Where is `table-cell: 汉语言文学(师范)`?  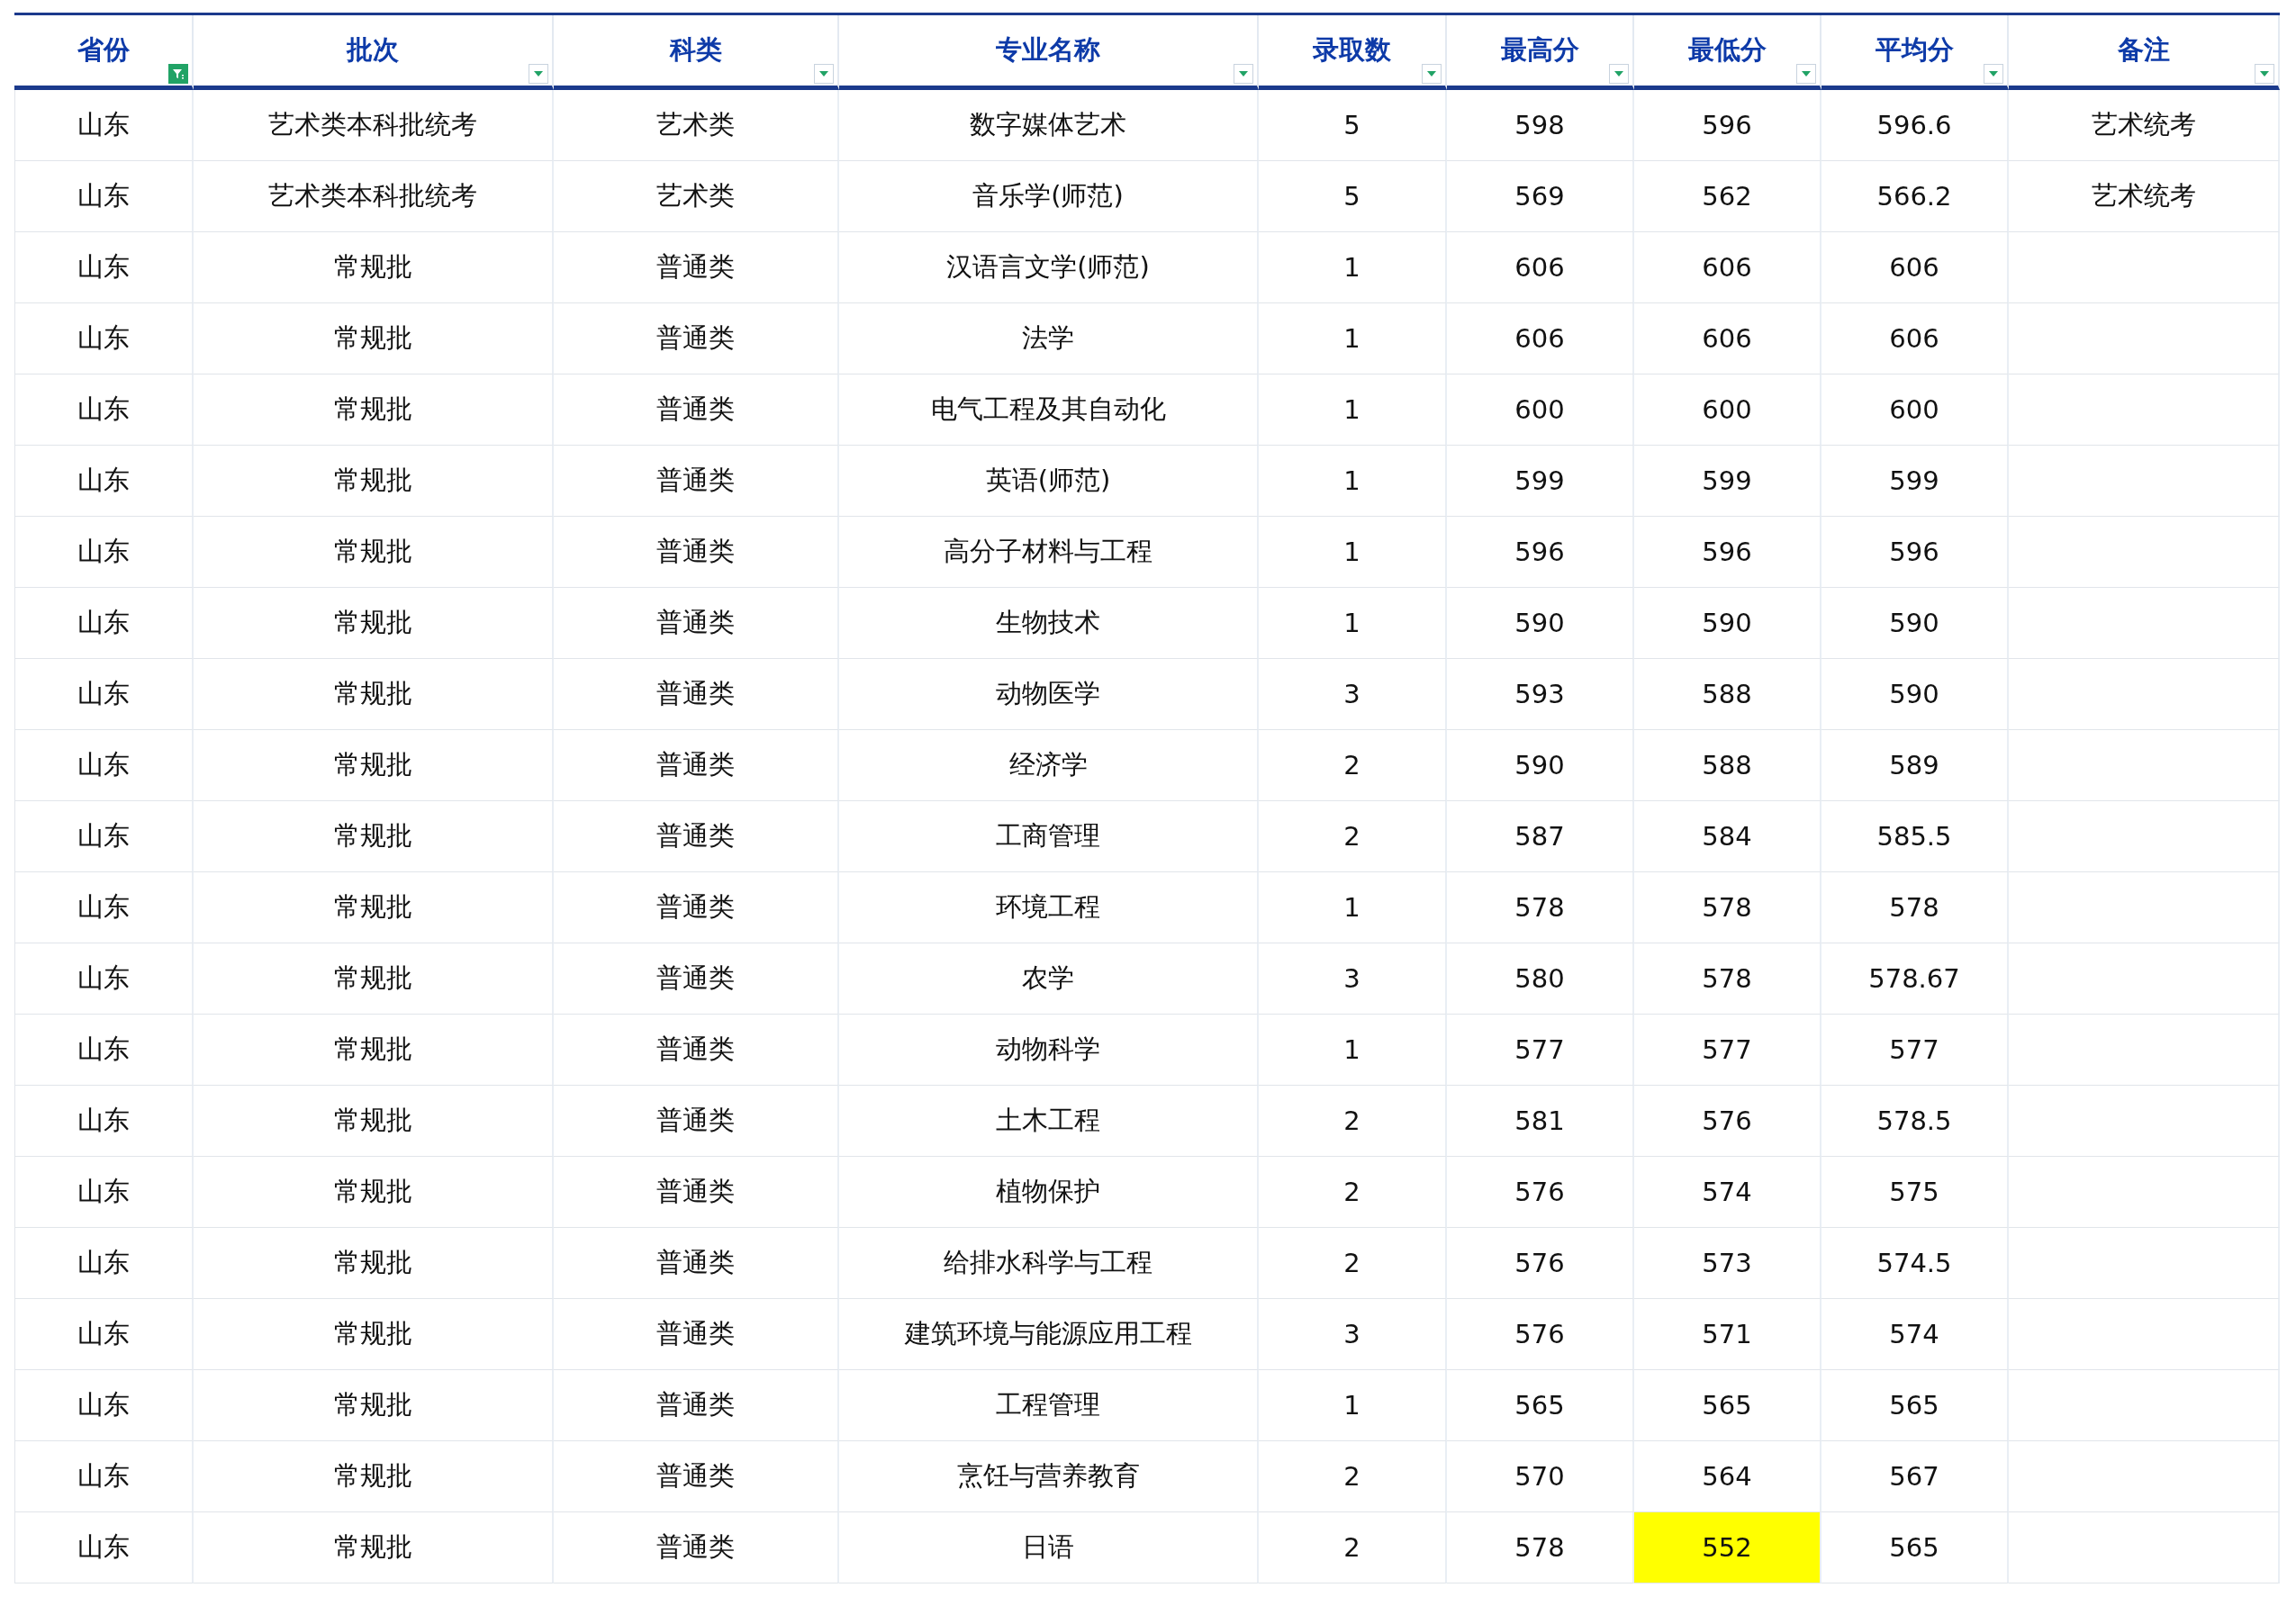 table-cell: 汉语言文学(师范) is located at coordinates (1049, 267).